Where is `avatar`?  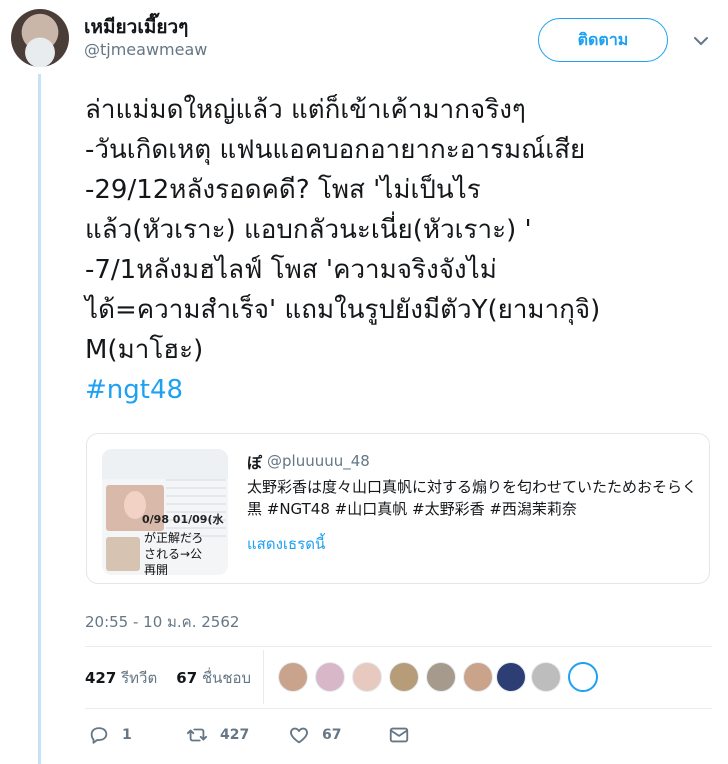 avatar is located at coordinates (40, 38).